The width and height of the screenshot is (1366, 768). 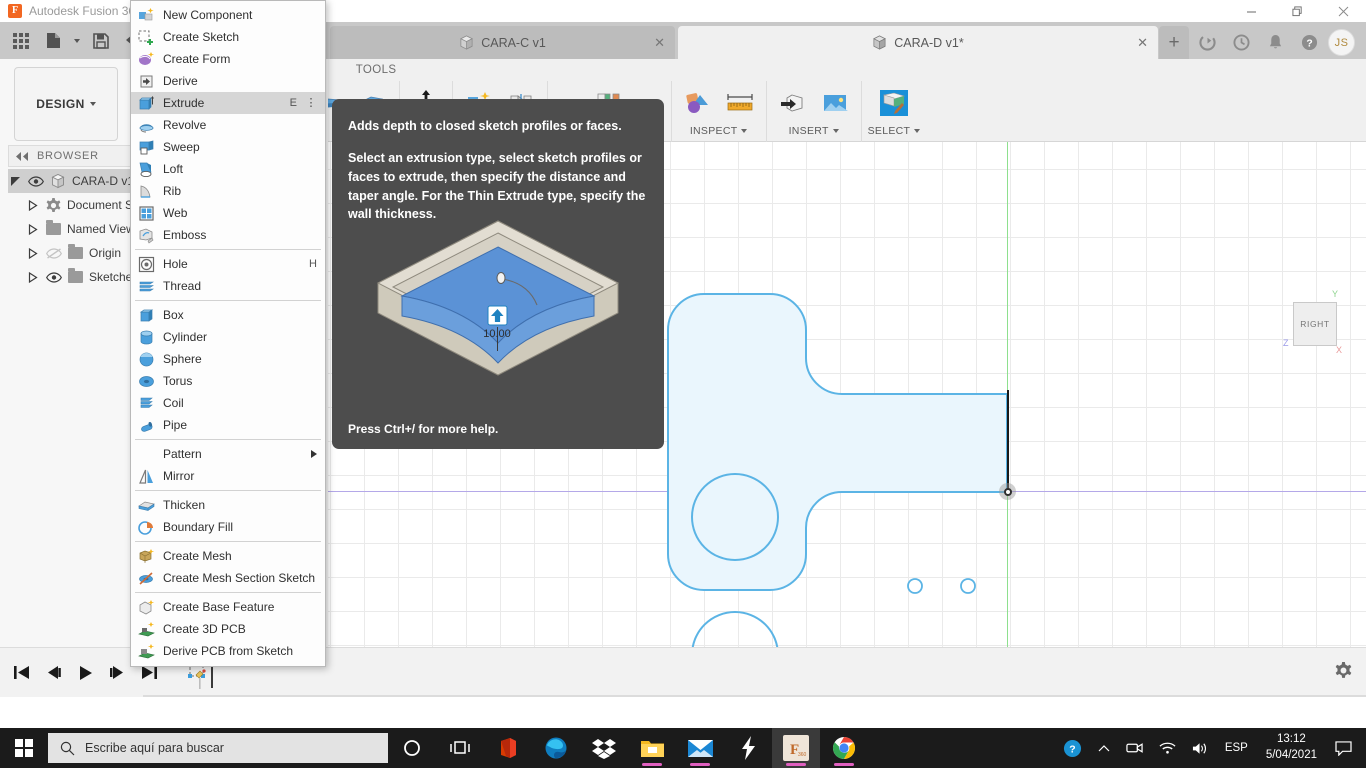 I want to click on chrome-icon, so click(x=844, y=748).